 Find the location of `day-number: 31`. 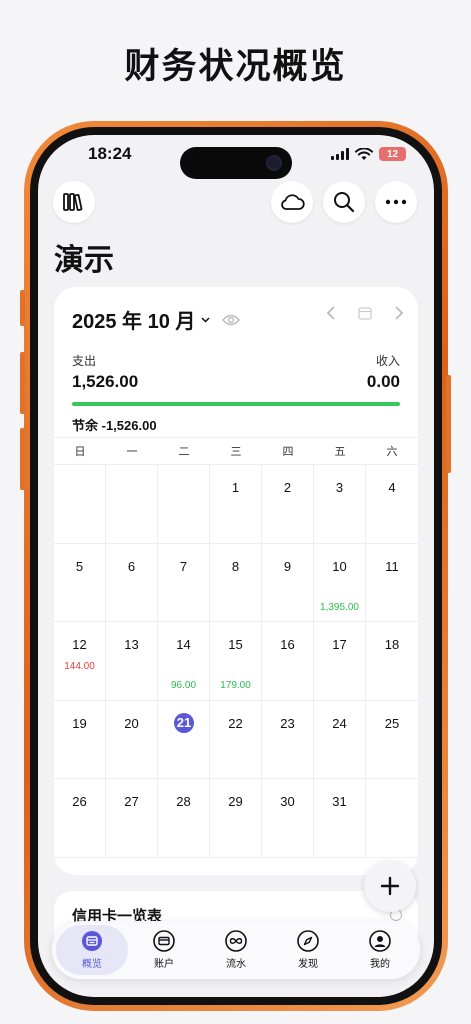

day-number: 31 is located at coordinates (339, 801).